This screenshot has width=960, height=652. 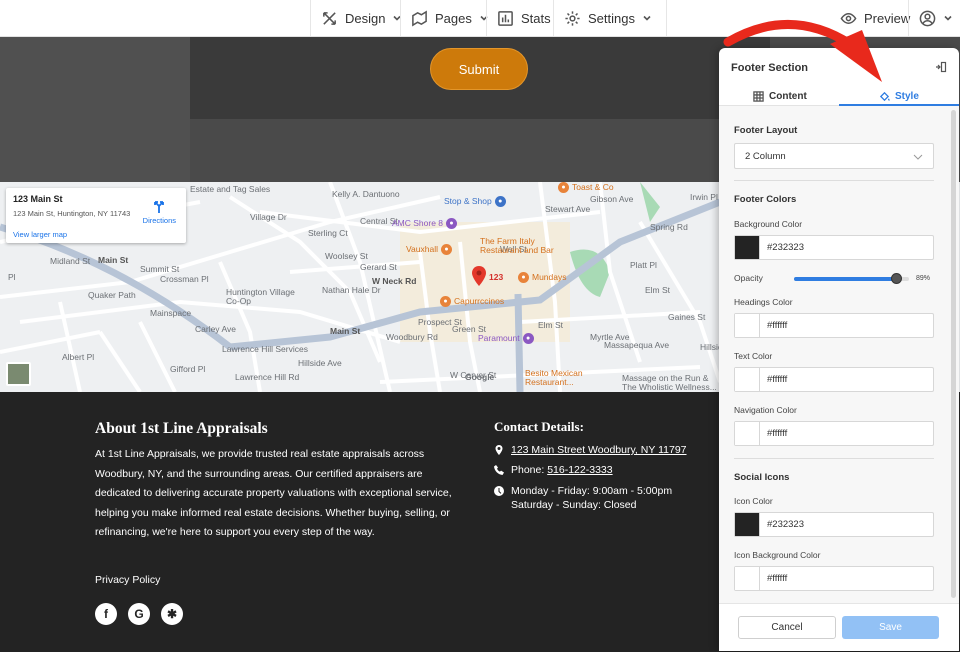 I want to click on satellite-toggle, so click(x=18, y=374).